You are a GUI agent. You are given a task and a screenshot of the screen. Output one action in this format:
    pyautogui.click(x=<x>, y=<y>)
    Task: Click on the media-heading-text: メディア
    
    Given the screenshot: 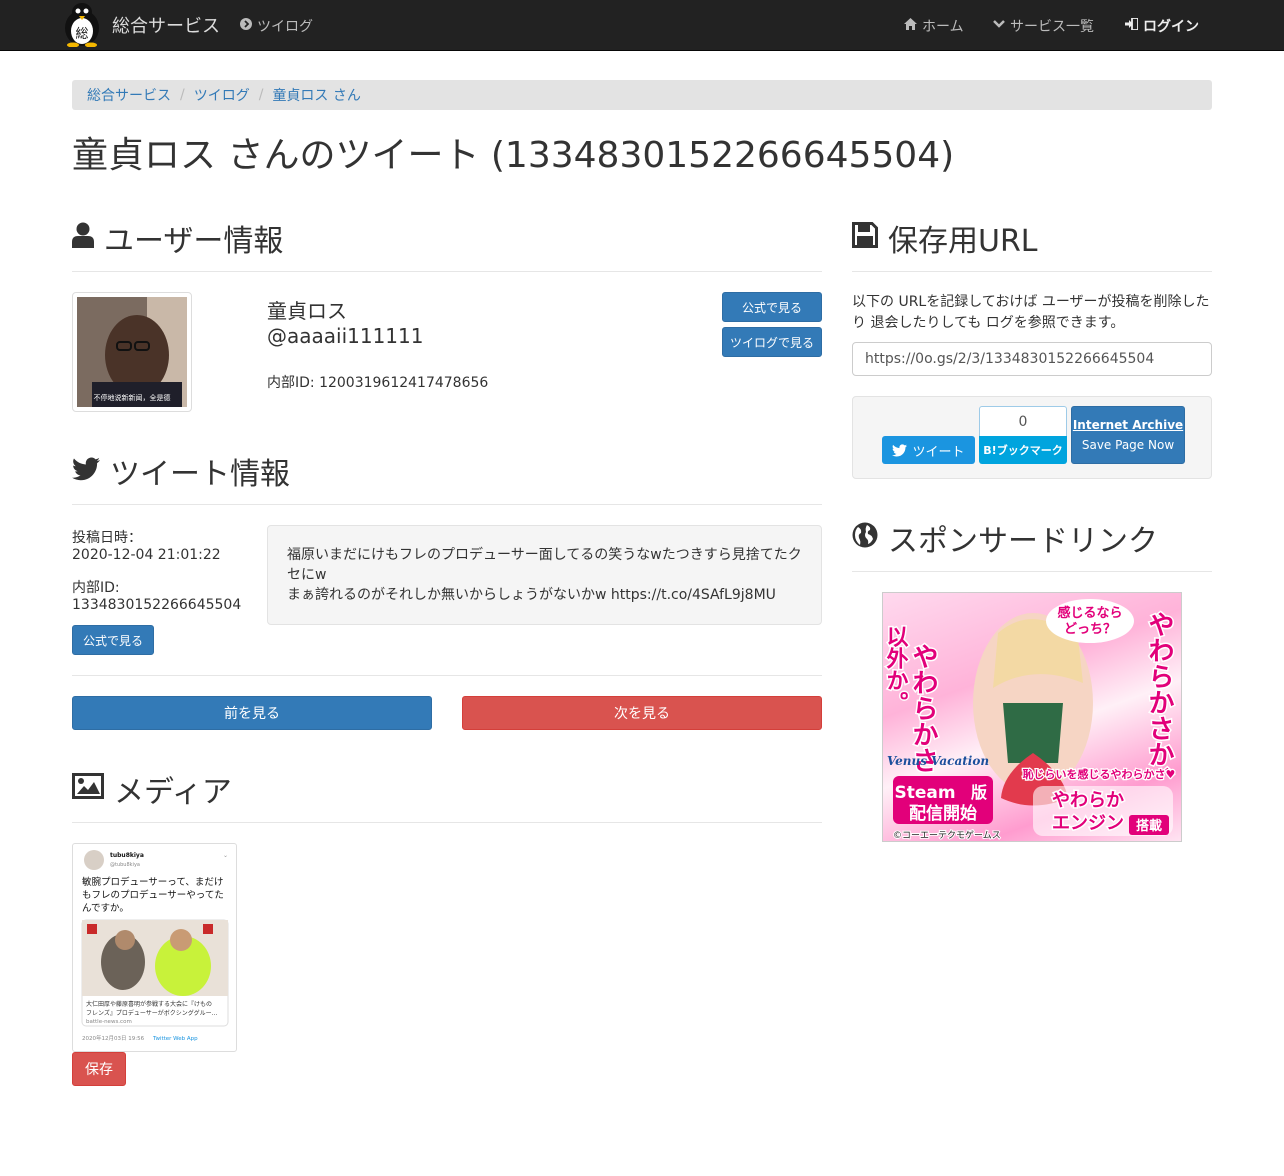 What is the action you would take?
    pyautogui.click(x=173, y=792)
    